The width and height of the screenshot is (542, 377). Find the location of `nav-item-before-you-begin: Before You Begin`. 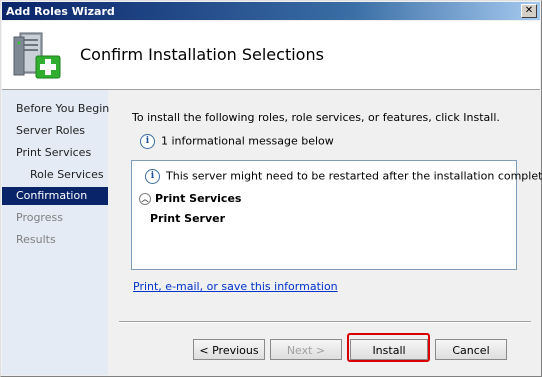

nav-item-before-you-begin: Before You Begin is located at coordinates (56, 109).